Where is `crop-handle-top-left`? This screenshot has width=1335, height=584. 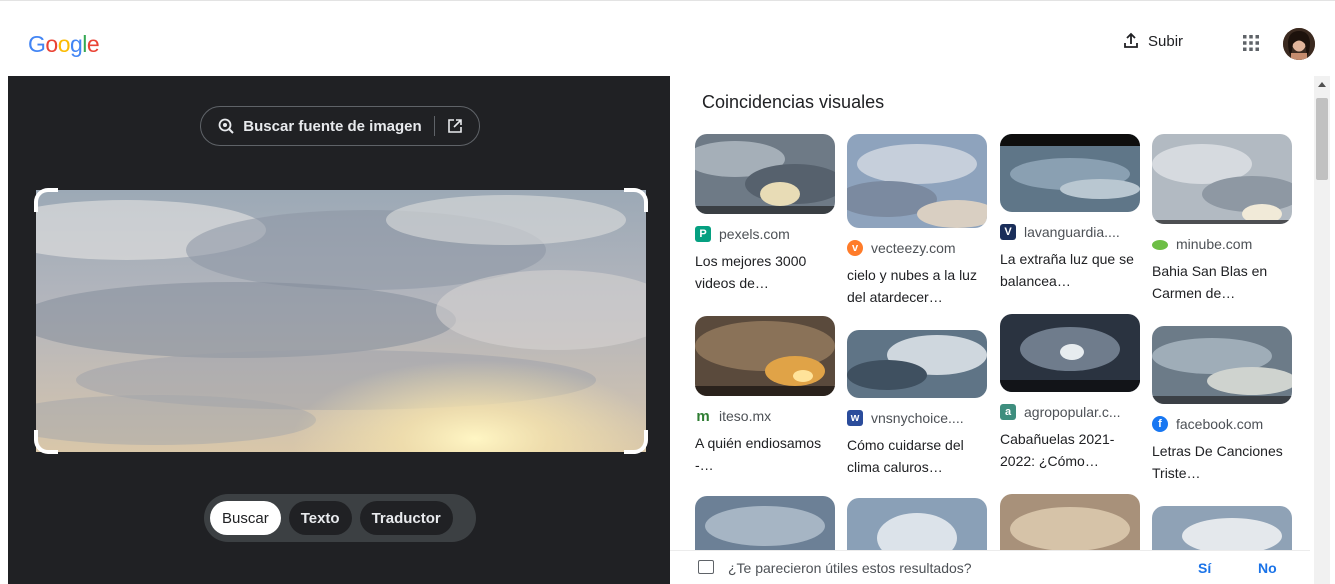
crop-handle-top-left is located at coordinates (46, 200).